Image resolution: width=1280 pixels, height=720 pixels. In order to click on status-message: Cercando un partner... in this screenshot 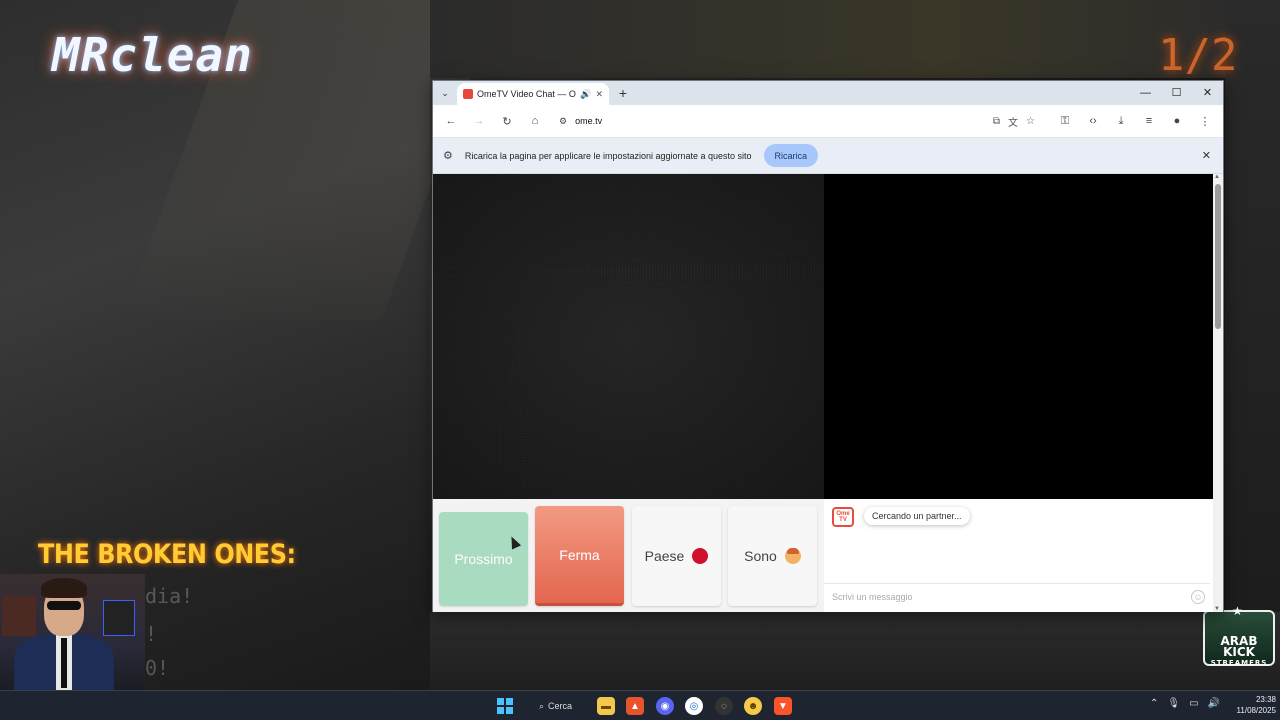, I will do `click(917, 516)`.